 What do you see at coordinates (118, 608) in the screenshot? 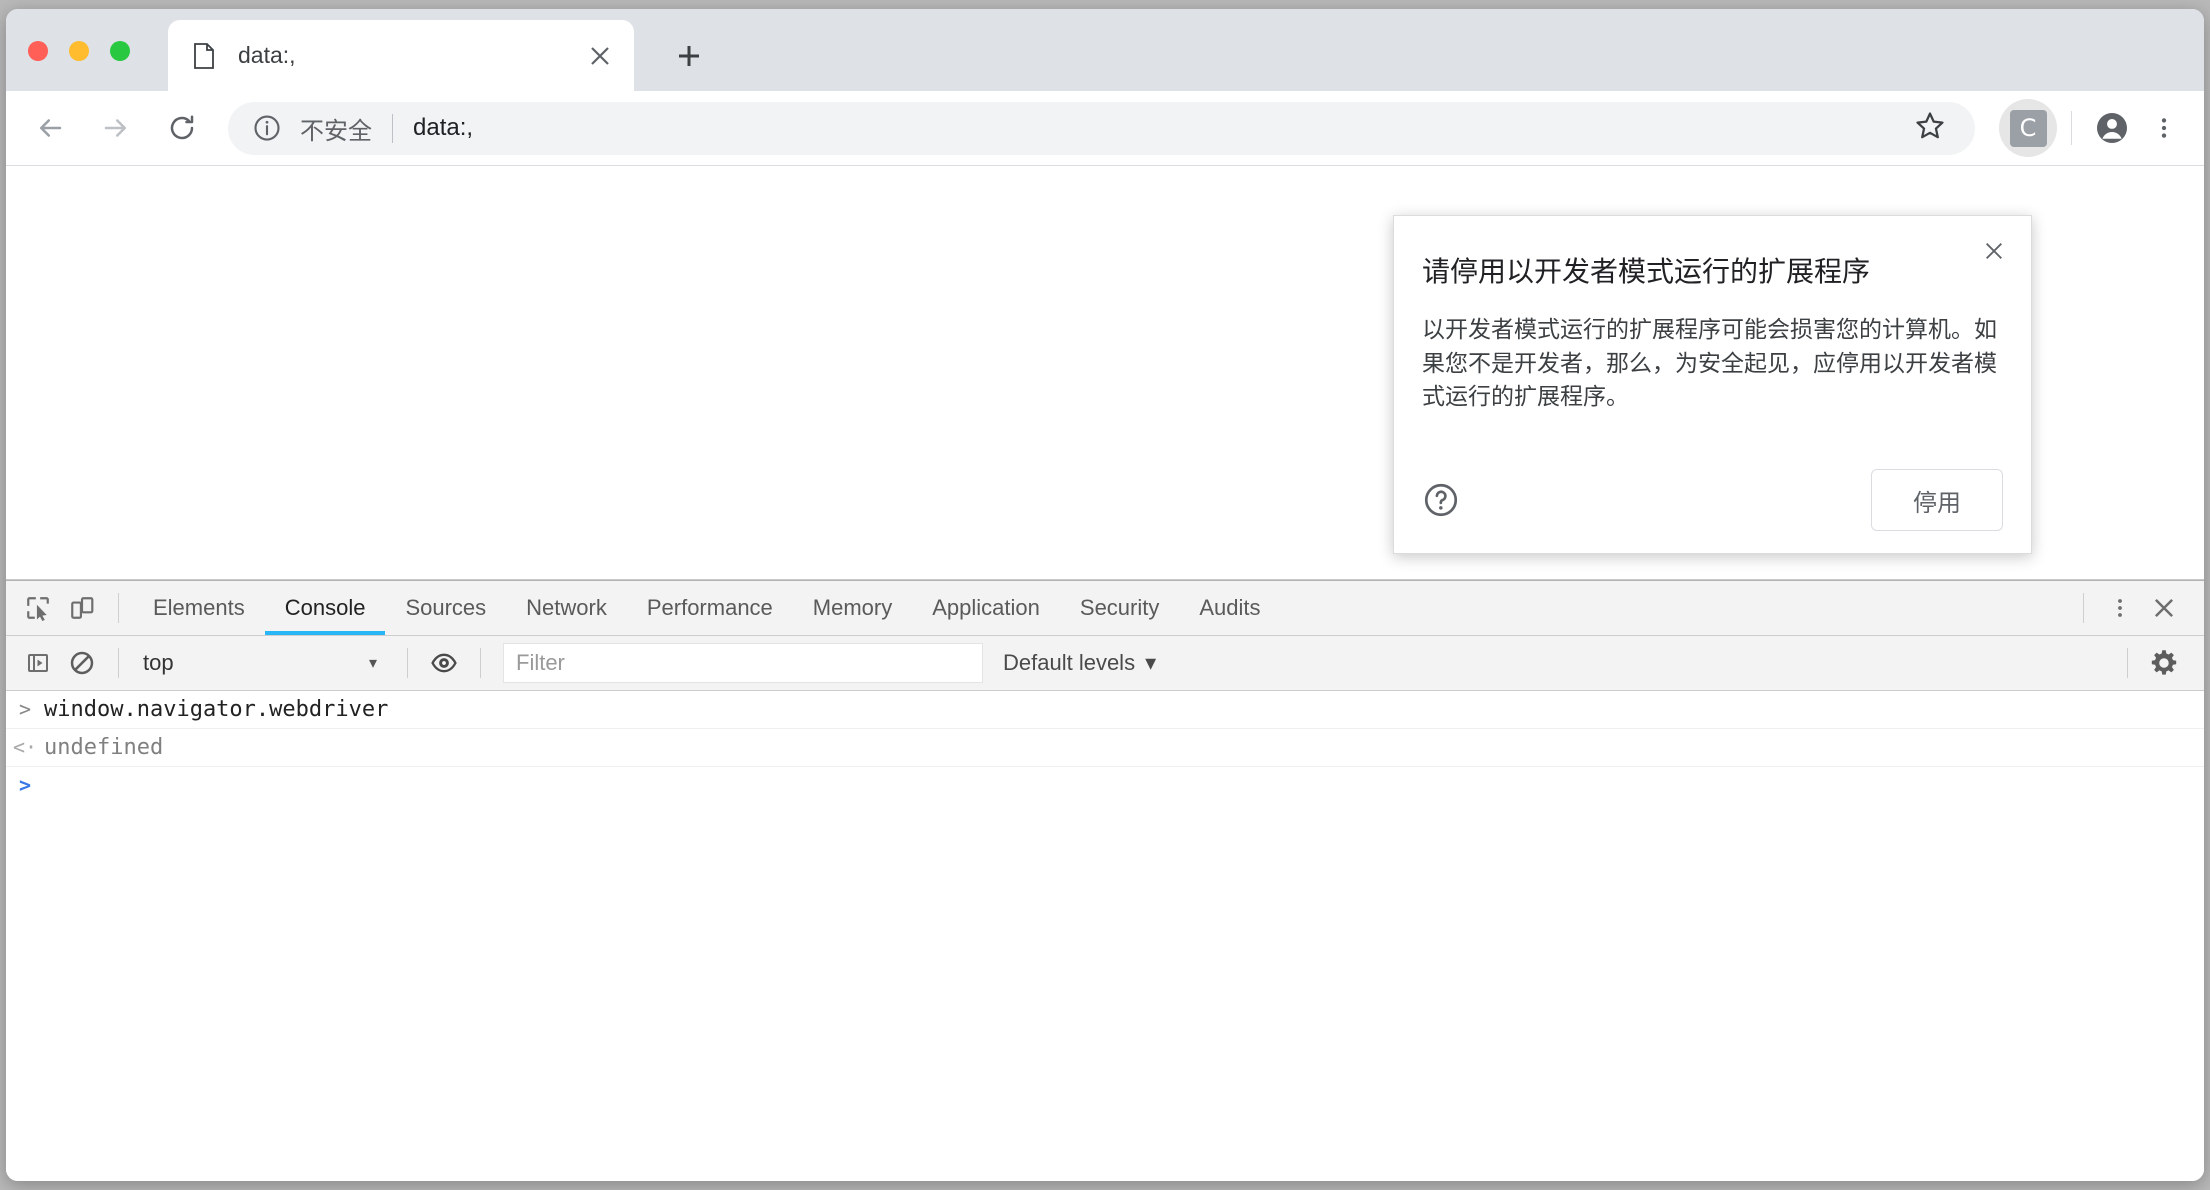
I see `devtools-divider` at bounding box center [118, 608].